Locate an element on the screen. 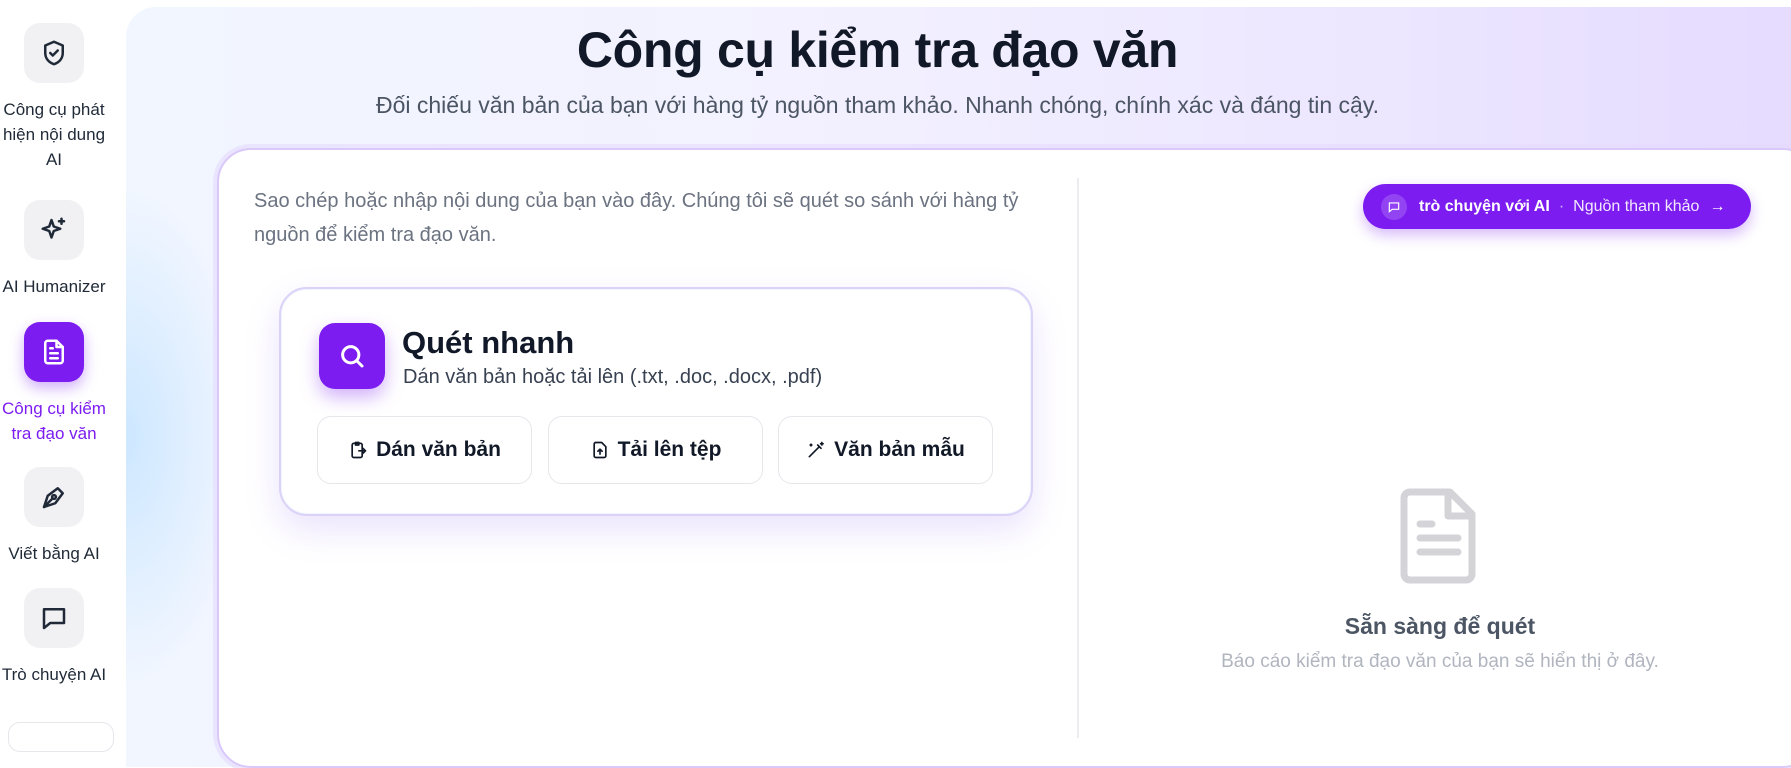 The height and width of the screenshot is (768, 1791). sidebar-item-ai-writer: Viết bằng AI is located at coordinates (54, 516).